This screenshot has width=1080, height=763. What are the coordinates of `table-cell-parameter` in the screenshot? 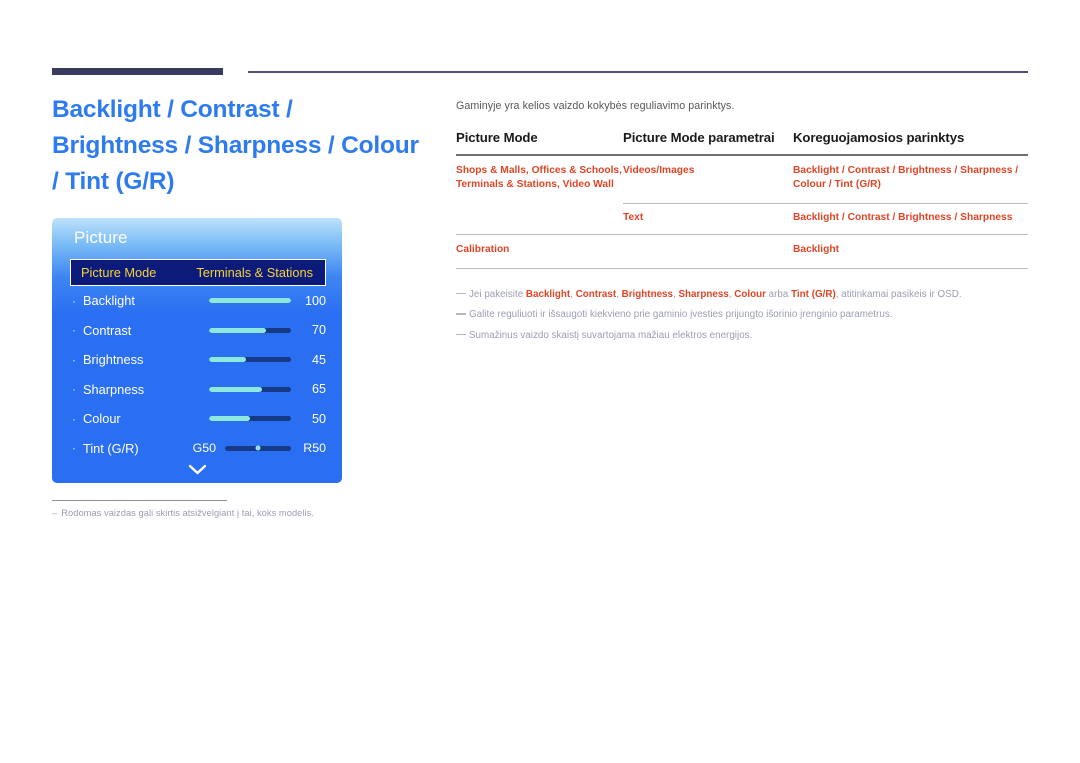 It's located at (708, 250).